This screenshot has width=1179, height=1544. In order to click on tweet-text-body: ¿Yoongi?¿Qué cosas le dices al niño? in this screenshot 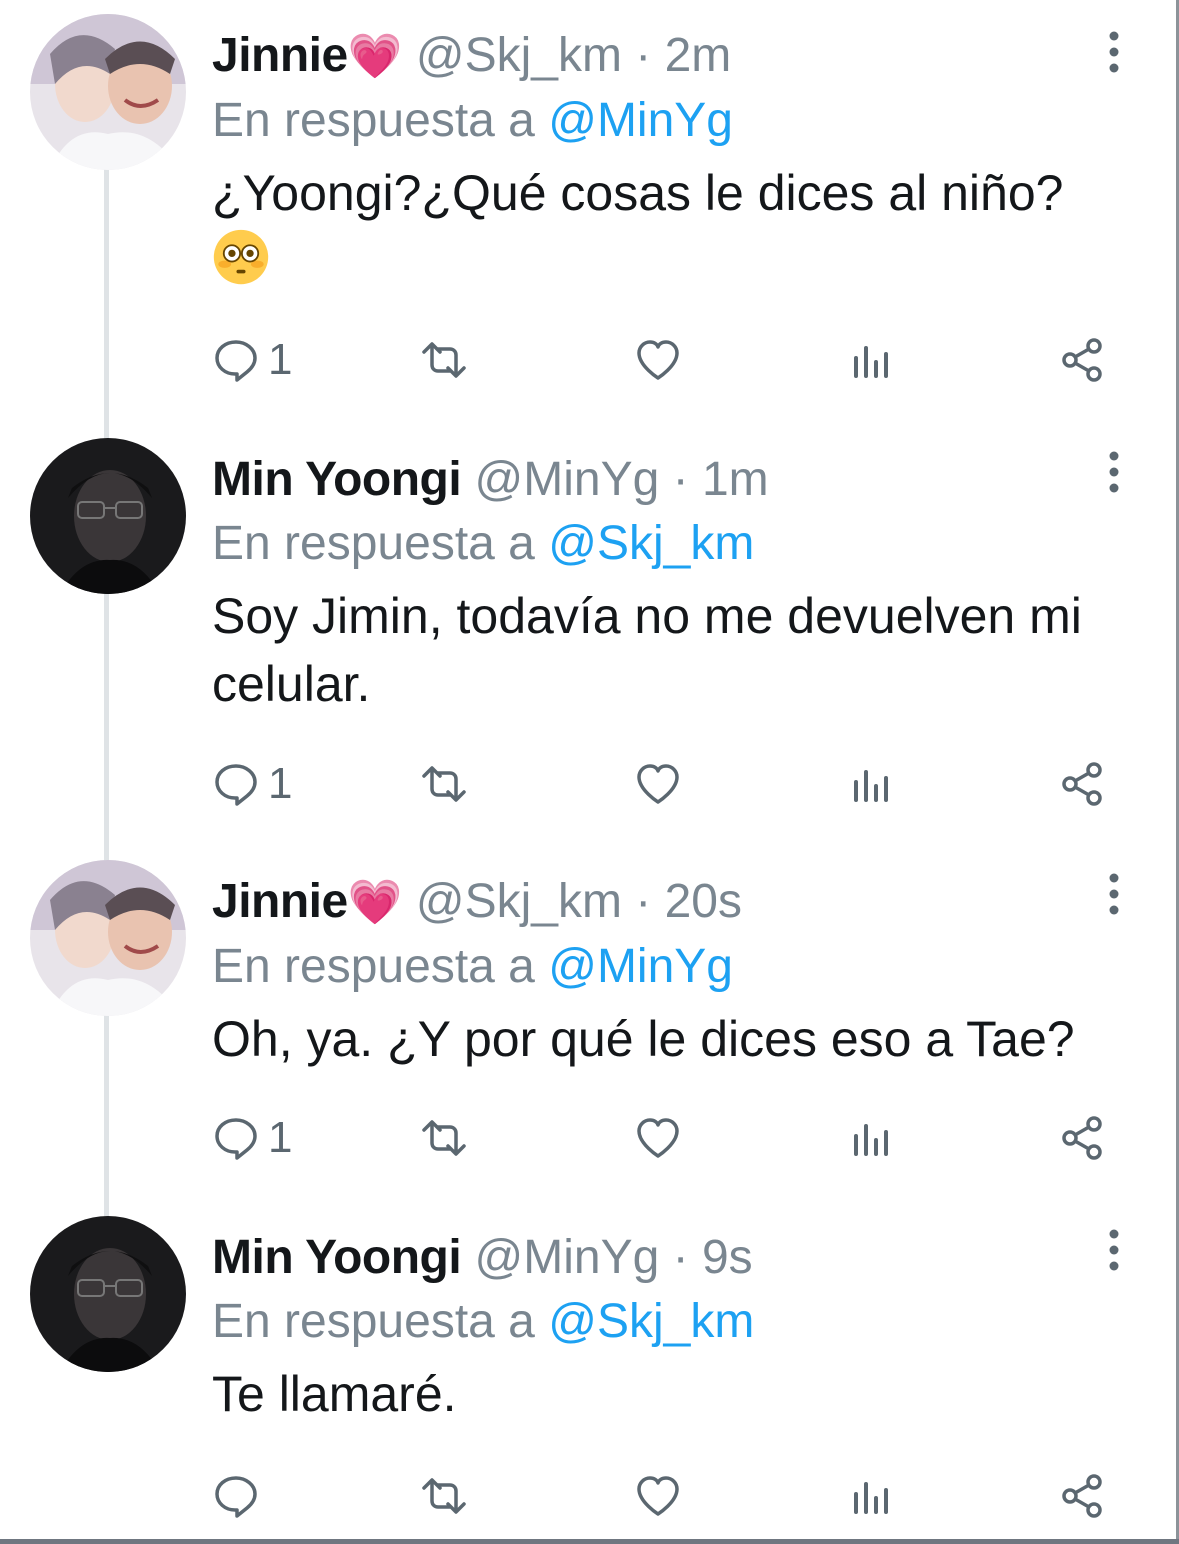, I will do `click(638, 193)`.